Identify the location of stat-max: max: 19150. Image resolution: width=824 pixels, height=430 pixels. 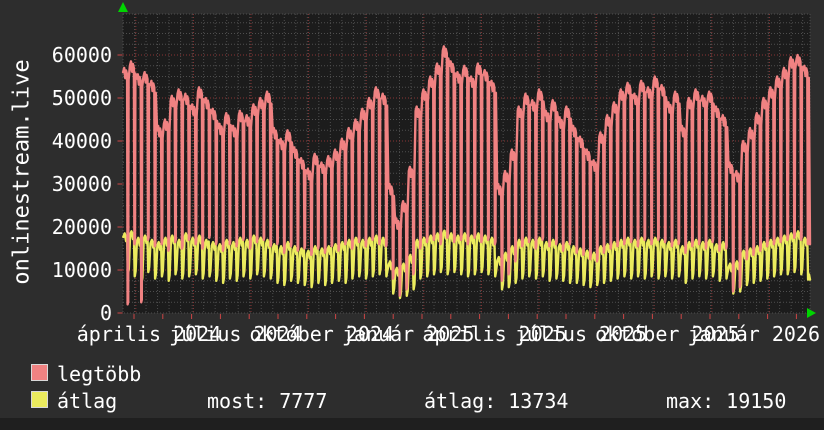
(726, 401).